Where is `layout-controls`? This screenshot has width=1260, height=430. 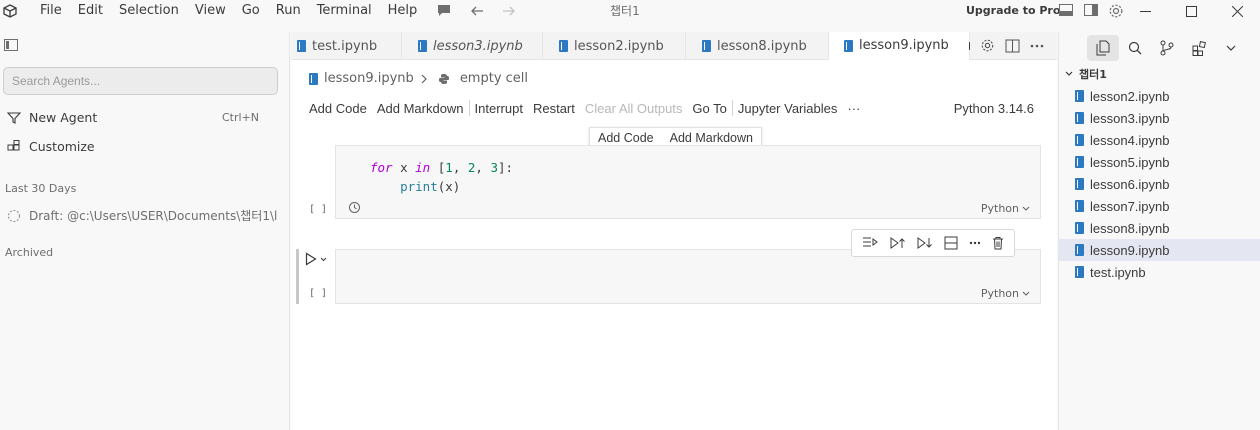 layout-controls is located at coordinates (1091, 11).